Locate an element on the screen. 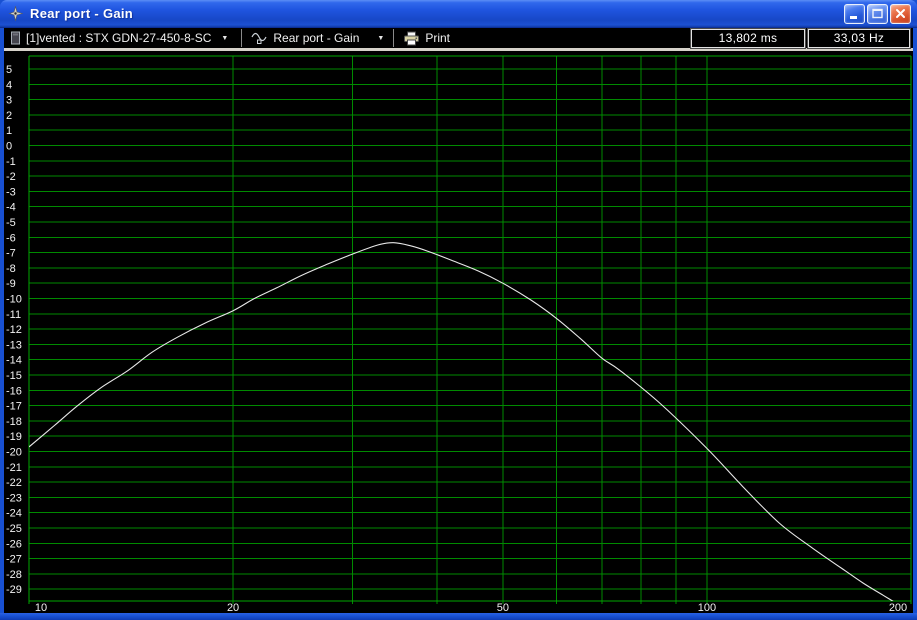  x-axis-tick-label: 100 is located at coordinates (707, 607).